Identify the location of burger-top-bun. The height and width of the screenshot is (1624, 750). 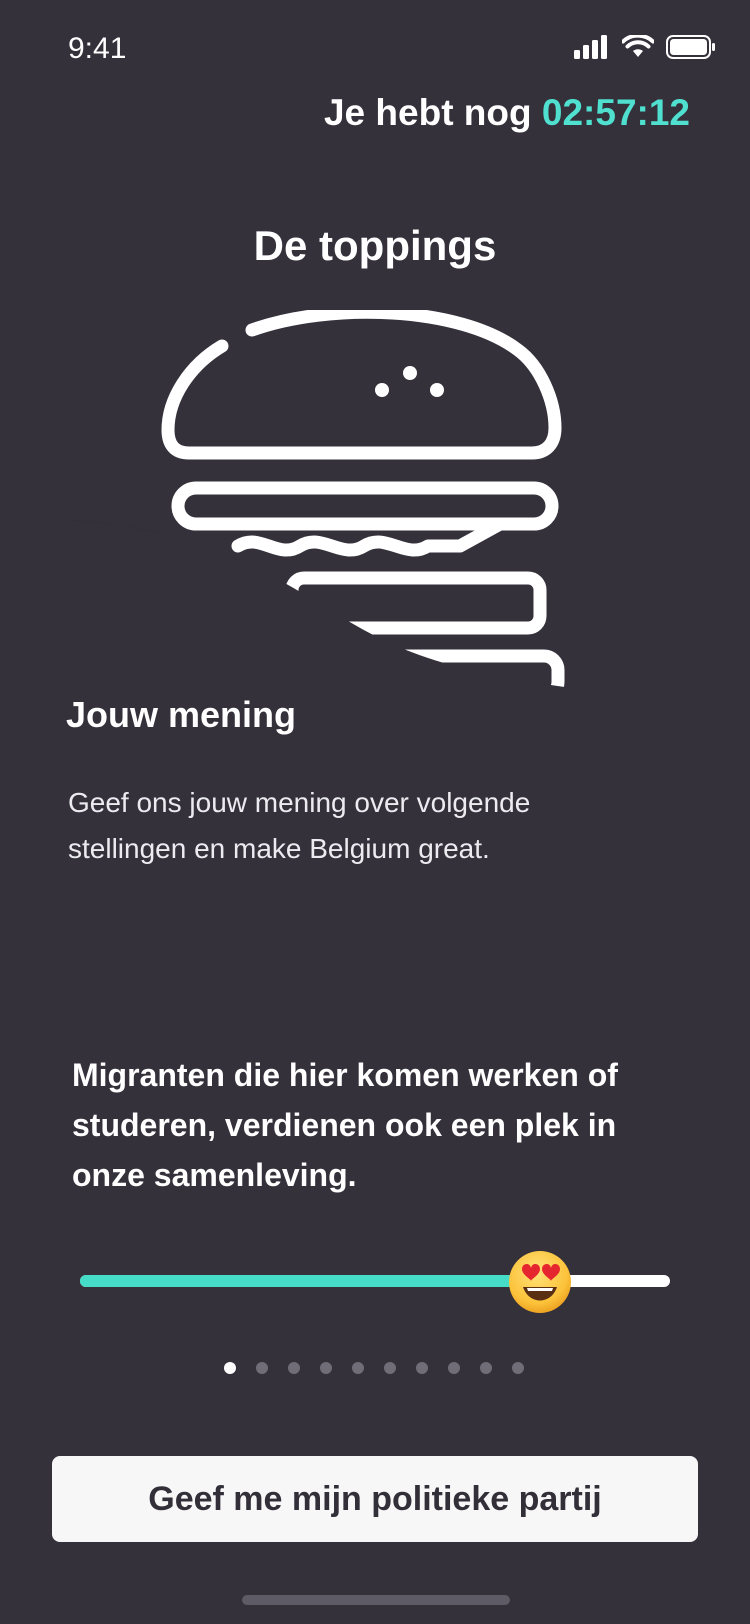
(361, 385).